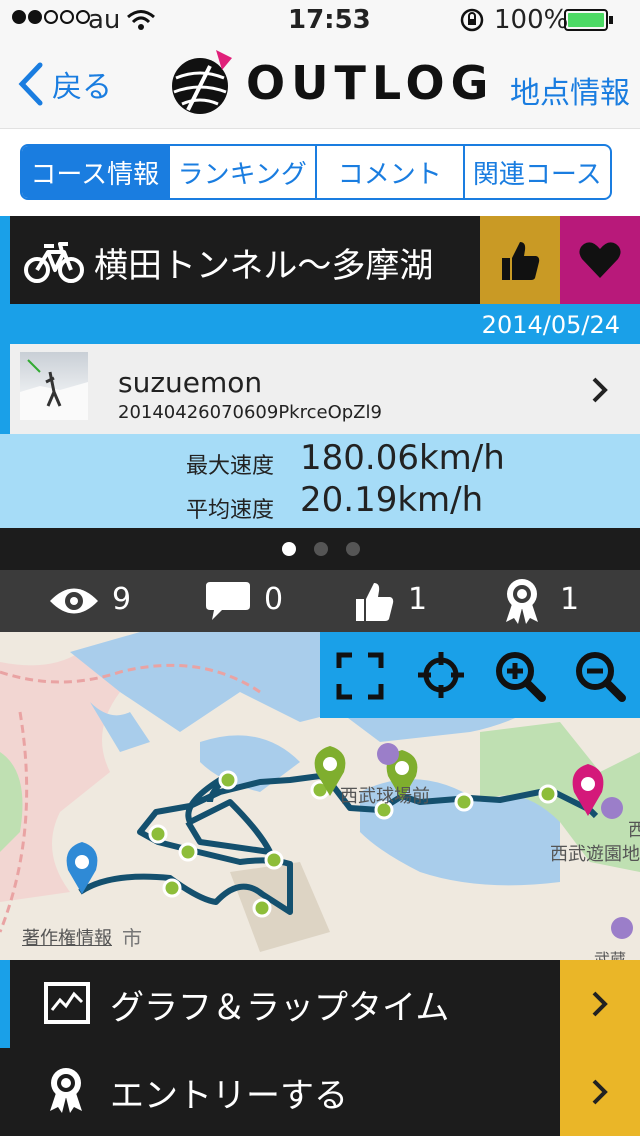 The width and height of the screenshot is (640, 1136). Describe the element at coordinates (122, 599) in the screenshot. I see `view-count: 9` at that location.